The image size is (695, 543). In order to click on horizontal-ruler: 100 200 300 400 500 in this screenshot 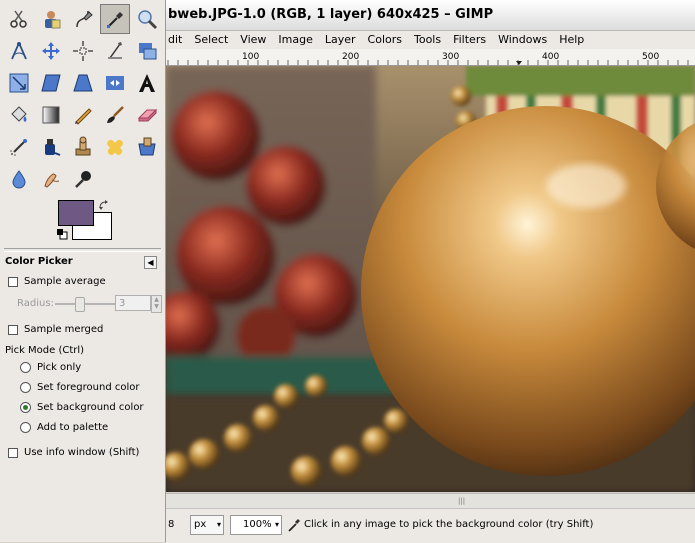, I will do `click(430, 57)`.